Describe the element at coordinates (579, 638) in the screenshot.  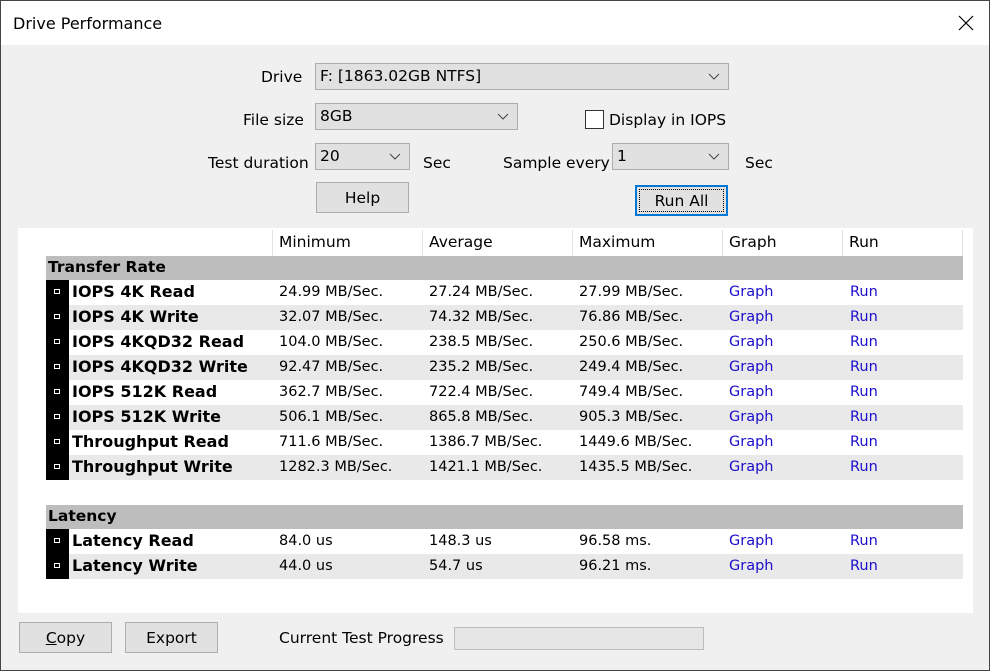
I see `test-progress-bar` at that location.